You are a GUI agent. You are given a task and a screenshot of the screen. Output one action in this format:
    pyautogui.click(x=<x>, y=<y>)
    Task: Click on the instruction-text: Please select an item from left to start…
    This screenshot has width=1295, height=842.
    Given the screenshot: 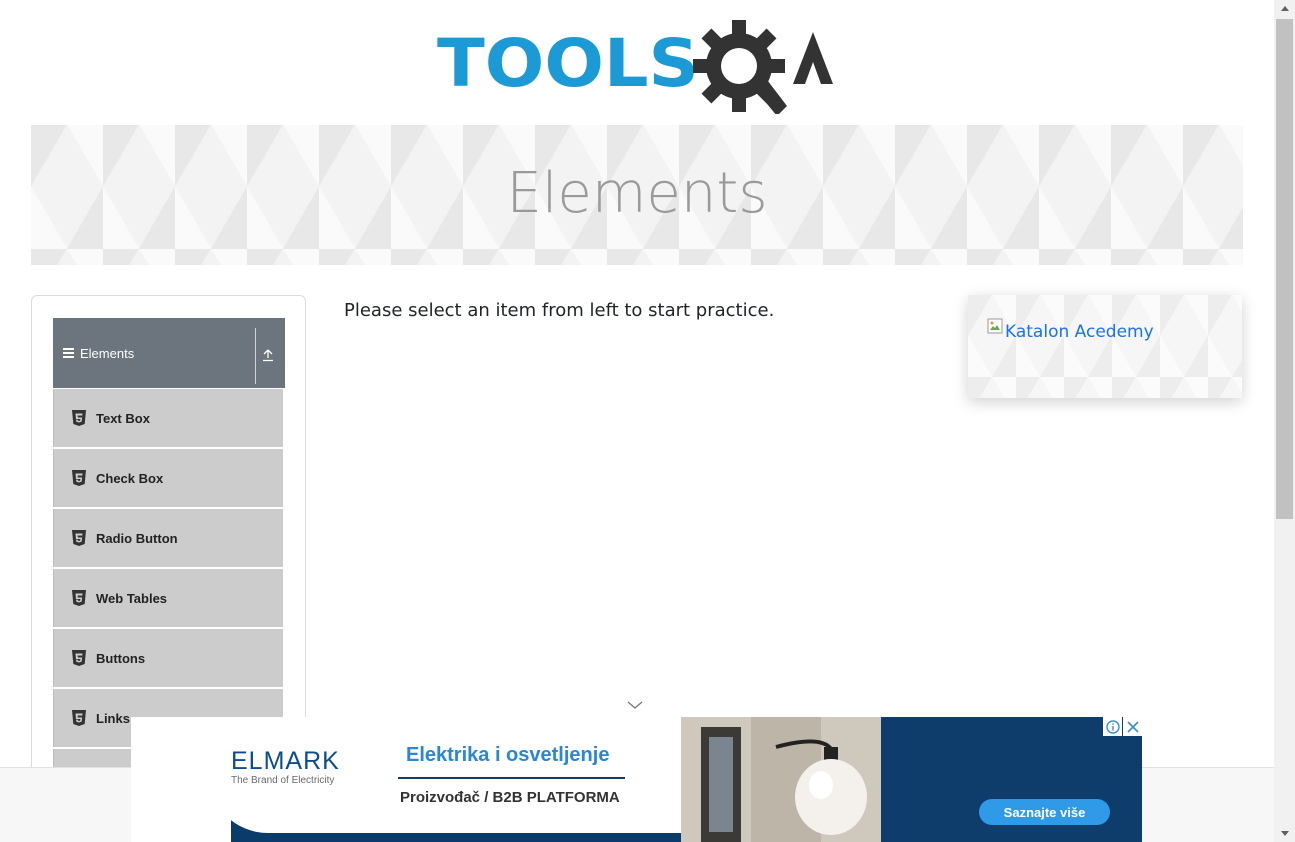 What is the action you would take?
    pyautogui.click(x=559, y=310)
    